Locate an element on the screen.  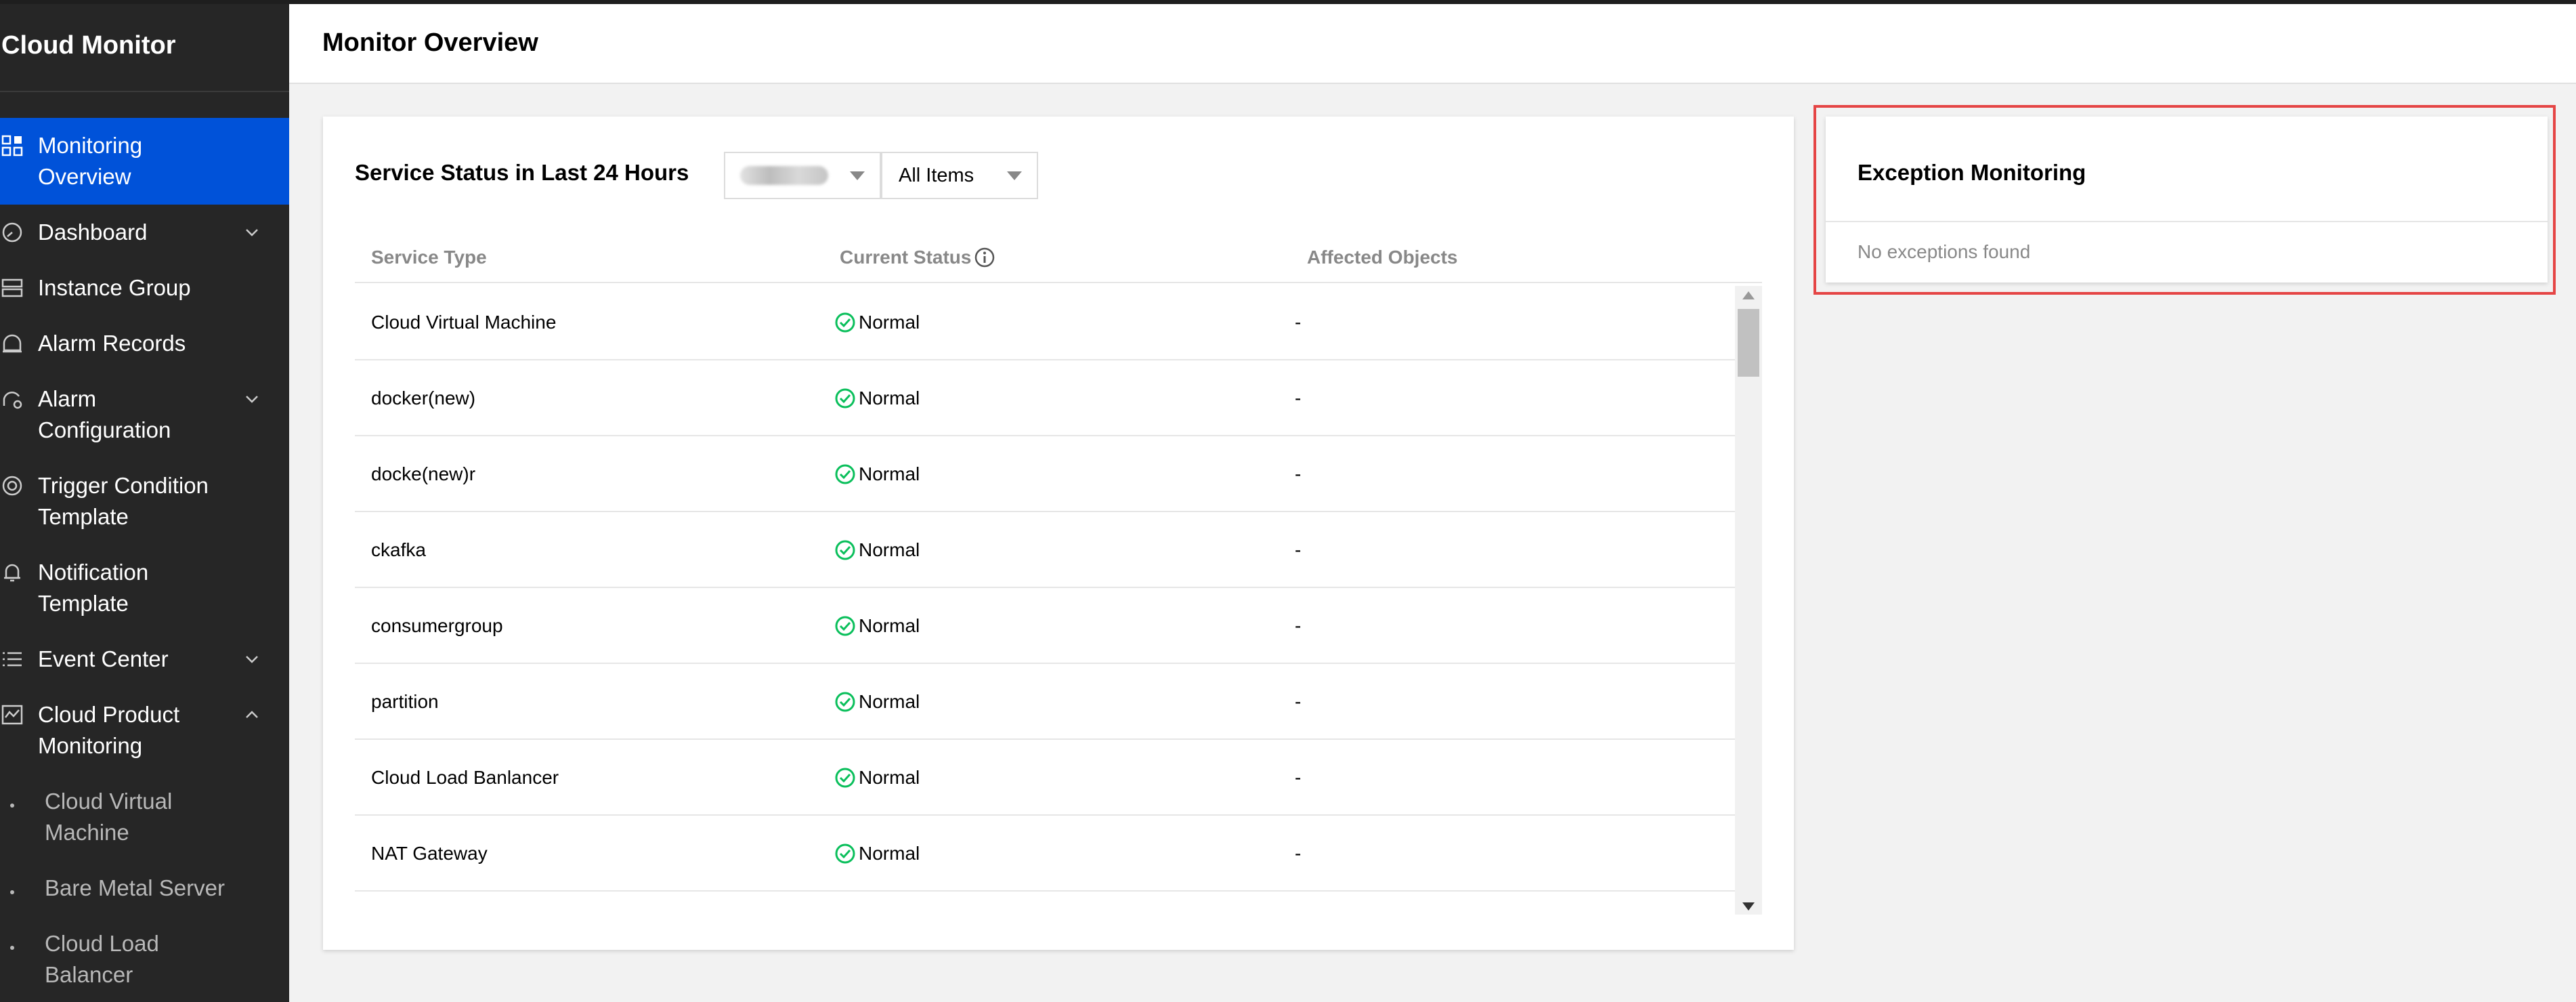
empty-message: No exceptions found is located at coordinates (1944, 251).